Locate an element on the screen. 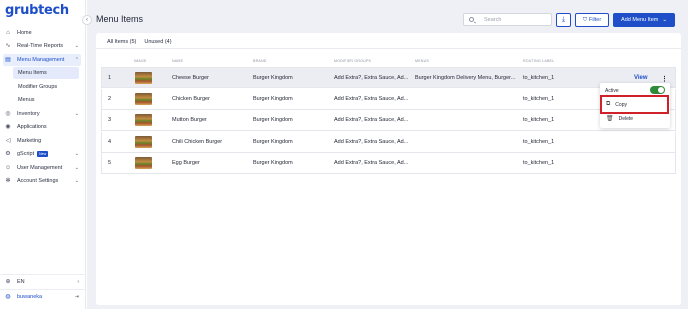 This screenshot has width=688, height=309. sidebar-item-user-management: ☺ User Management ⌄ is located at coordinates (42, 168).